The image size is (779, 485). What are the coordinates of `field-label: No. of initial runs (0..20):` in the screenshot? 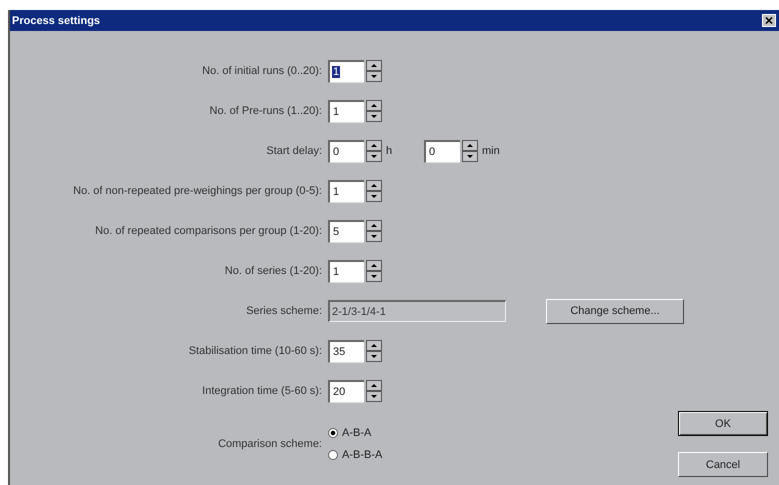 It's located at (261, 71).